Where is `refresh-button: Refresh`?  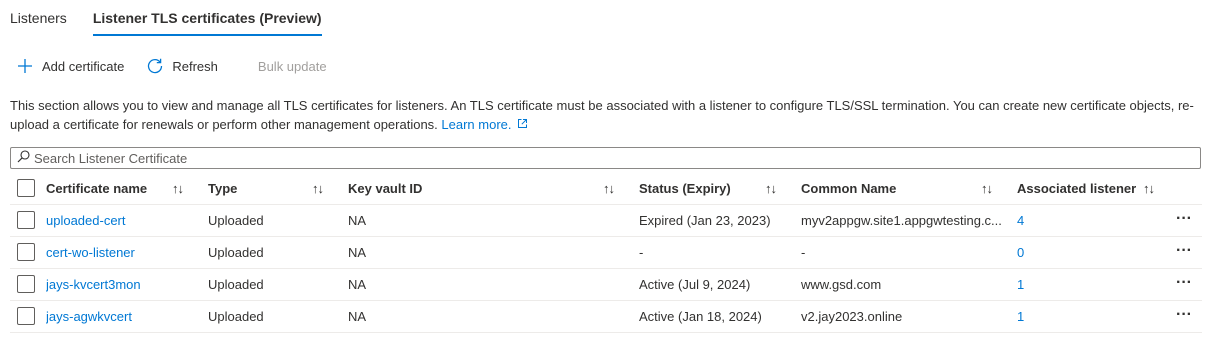
refresh-button: Refresh is located at coordinates (182, 66).